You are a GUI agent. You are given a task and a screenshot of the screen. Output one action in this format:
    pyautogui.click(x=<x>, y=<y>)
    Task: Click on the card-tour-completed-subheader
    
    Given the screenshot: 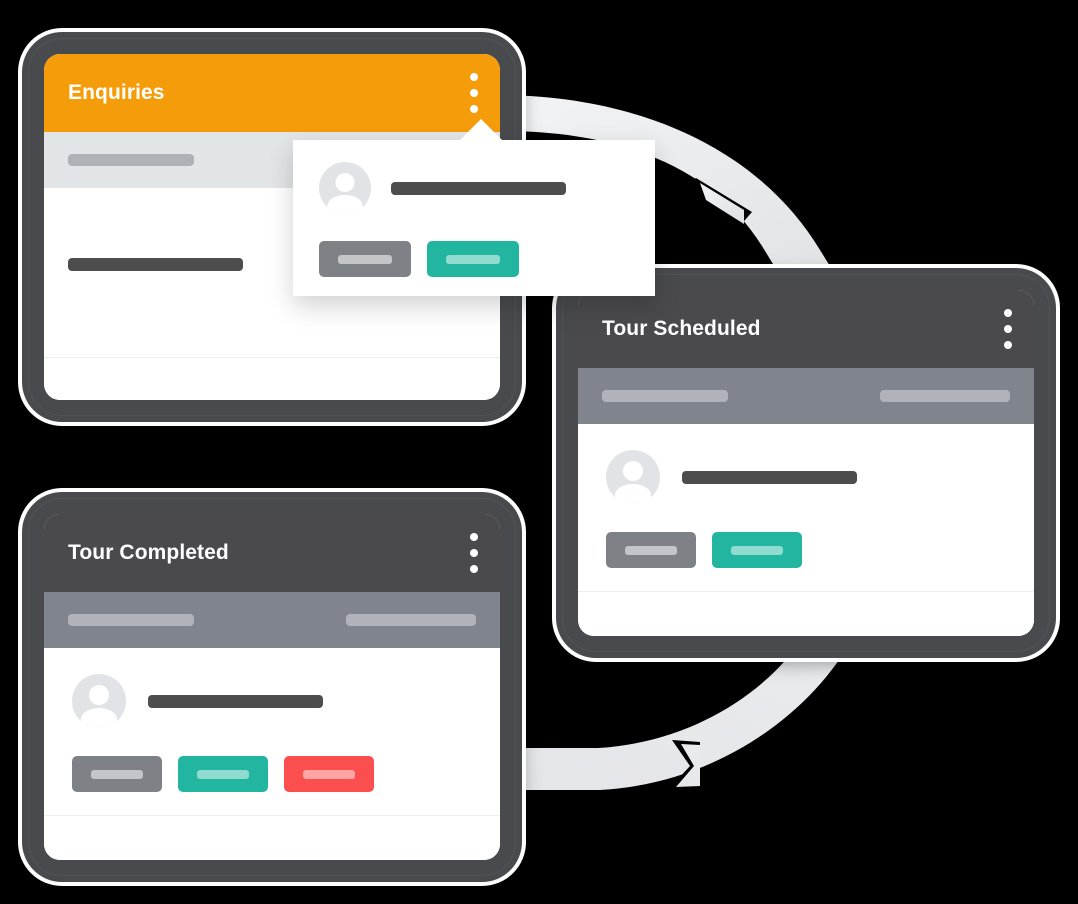 What is the action you would take?
    pyautogui.click(x=272, y=620)
    